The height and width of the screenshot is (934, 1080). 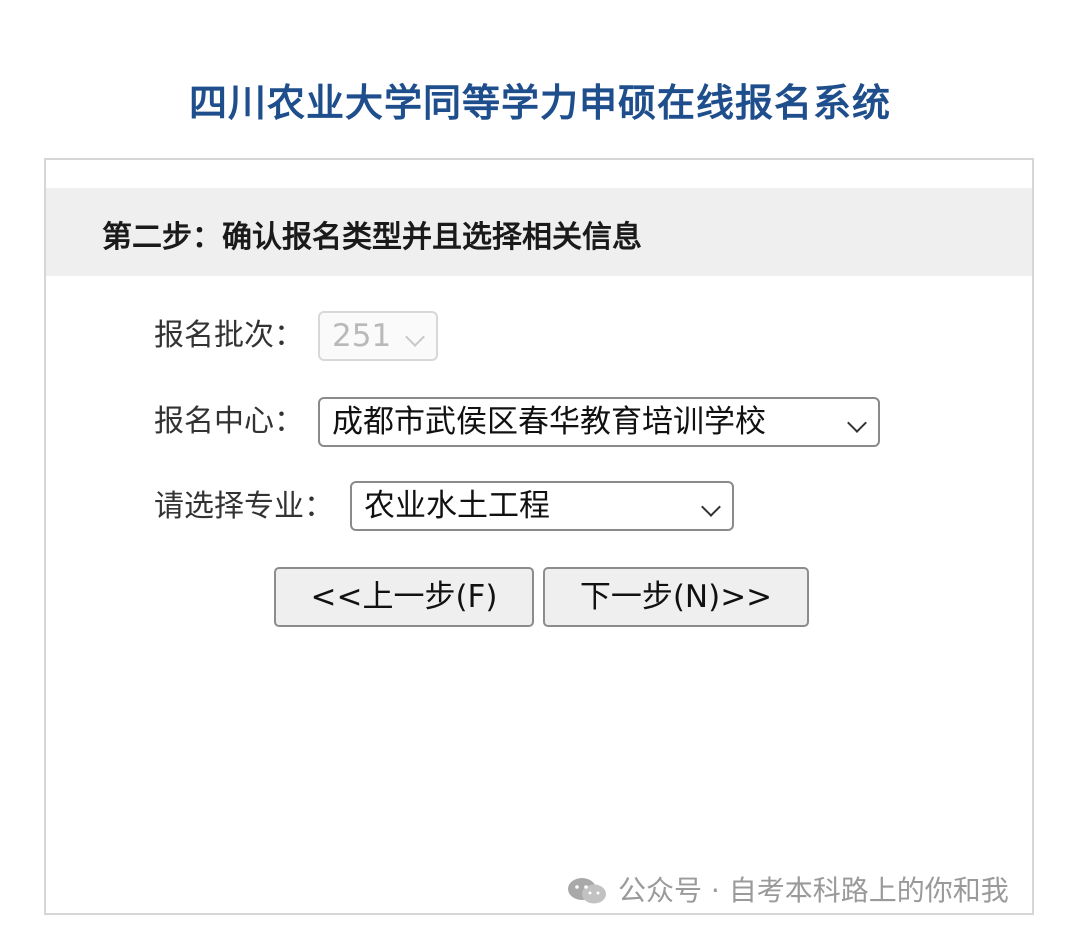 I want to click on batch-select: 251, so click(x=378, y=336).